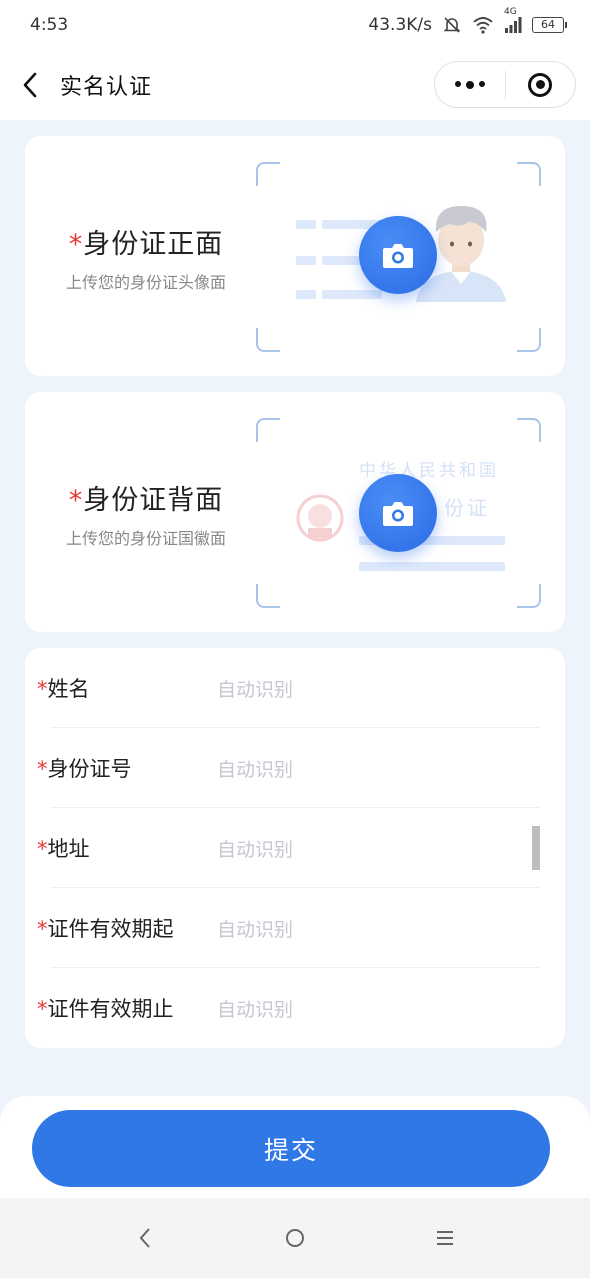 The height and width of the screenshot is (1278, 590). I want to click on id-back-frame: 中华人民共和国 份证, so click(398, 513).